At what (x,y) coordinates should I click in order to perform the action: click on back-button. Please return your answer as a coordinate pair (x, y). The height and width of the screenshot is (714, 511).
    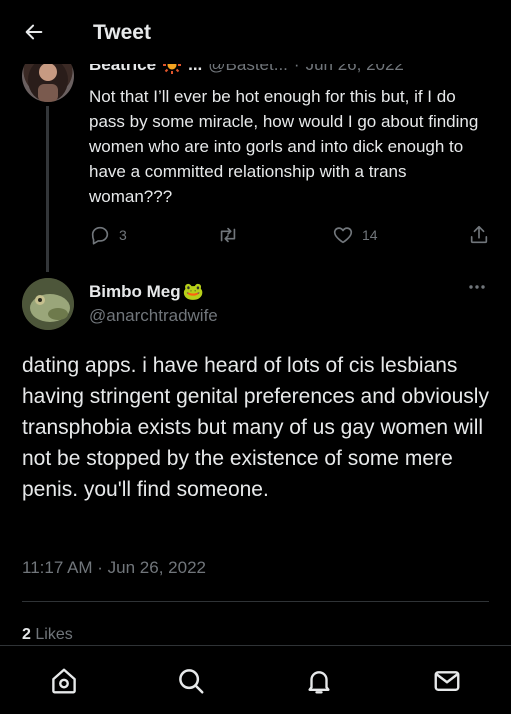
    Looking at the image, I should click on (34, 32).